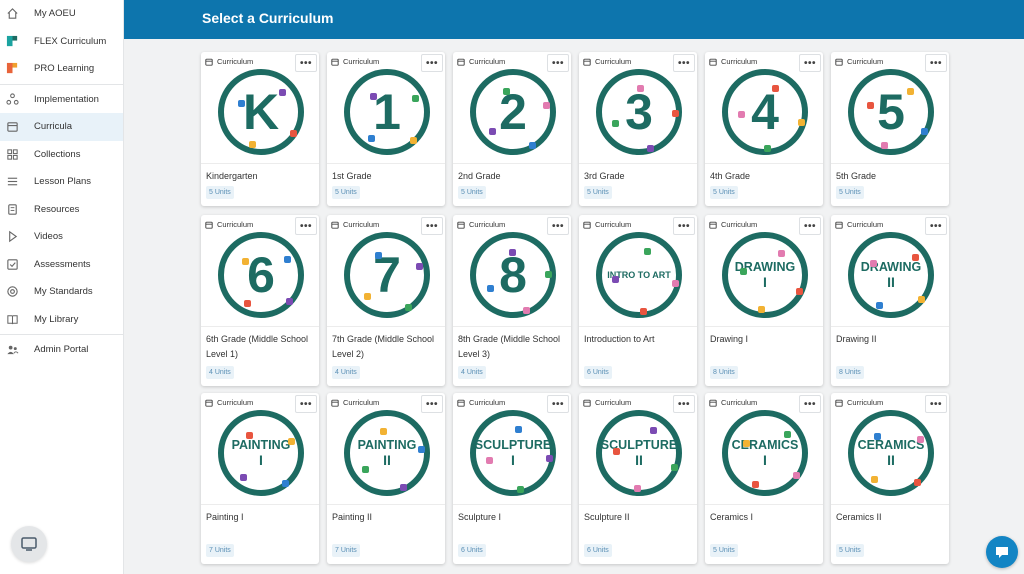  I want to click on sidebar-item-resources: Resources, so click(61, 210).